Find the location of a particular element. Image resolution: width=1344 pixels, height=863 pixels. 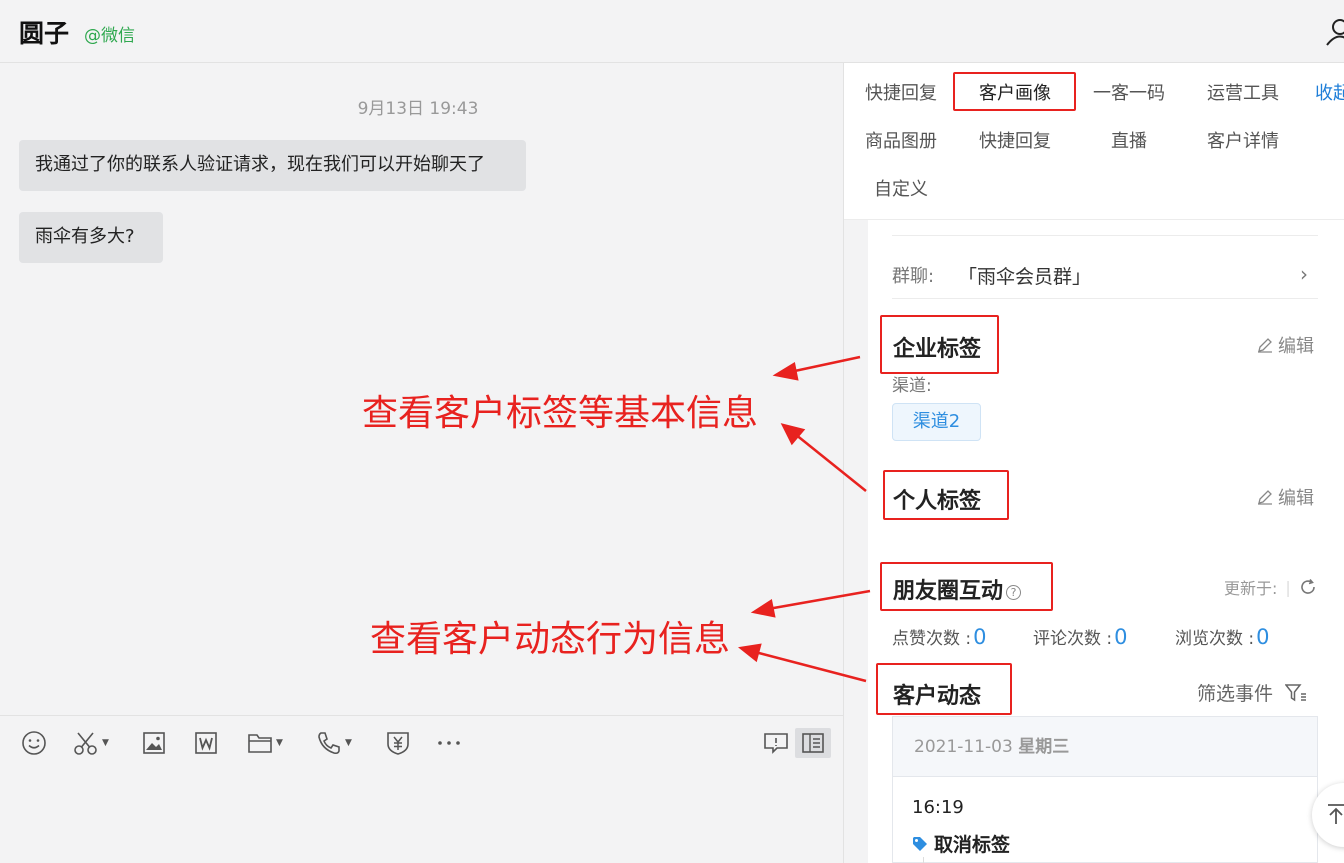

message-toolbar: ▼ ▼ ▼ is located at coordinates (421, 743).